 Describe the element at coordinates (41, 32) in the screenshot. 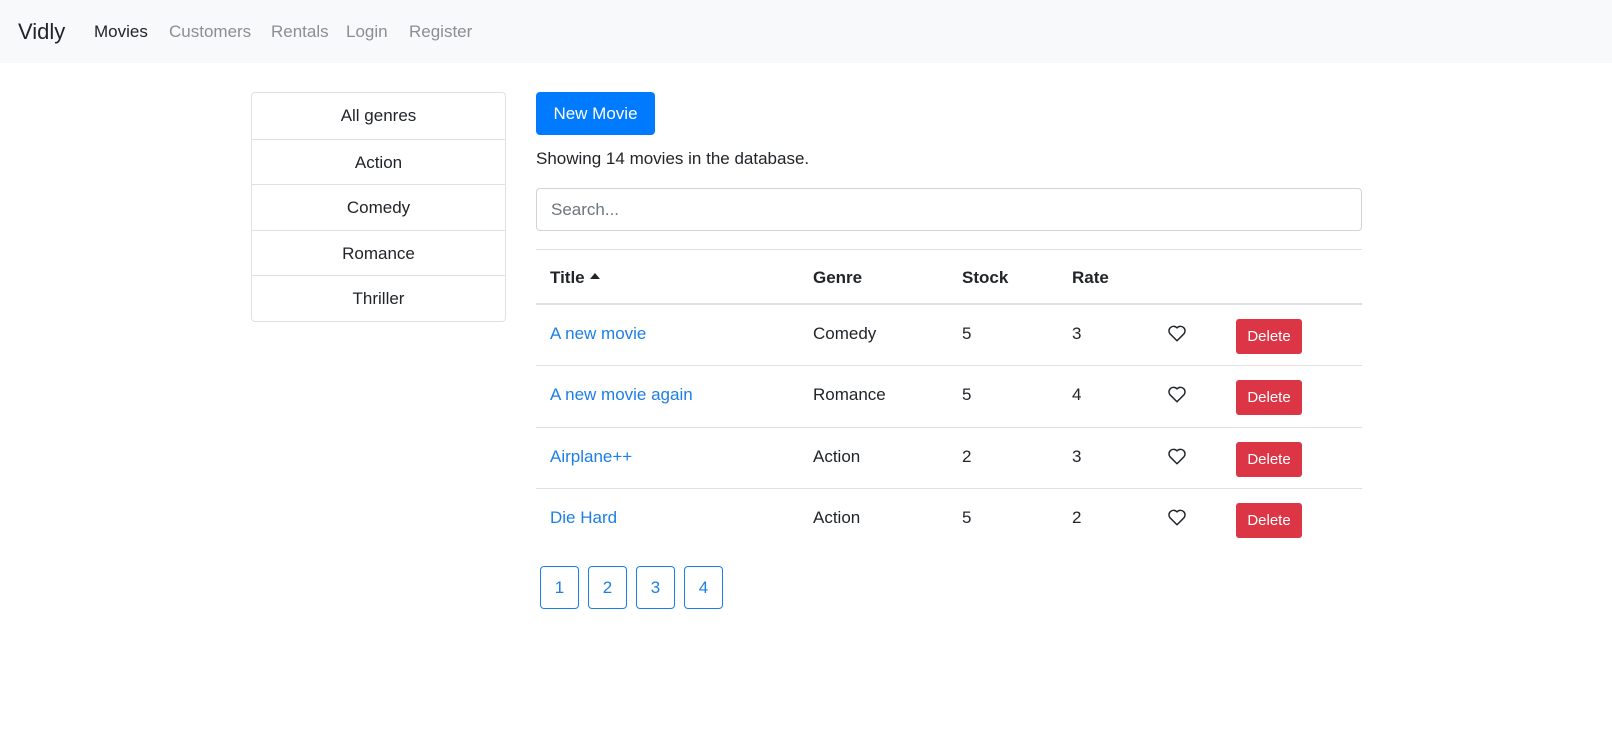

I see `brand-logo: Vidly` at that location.